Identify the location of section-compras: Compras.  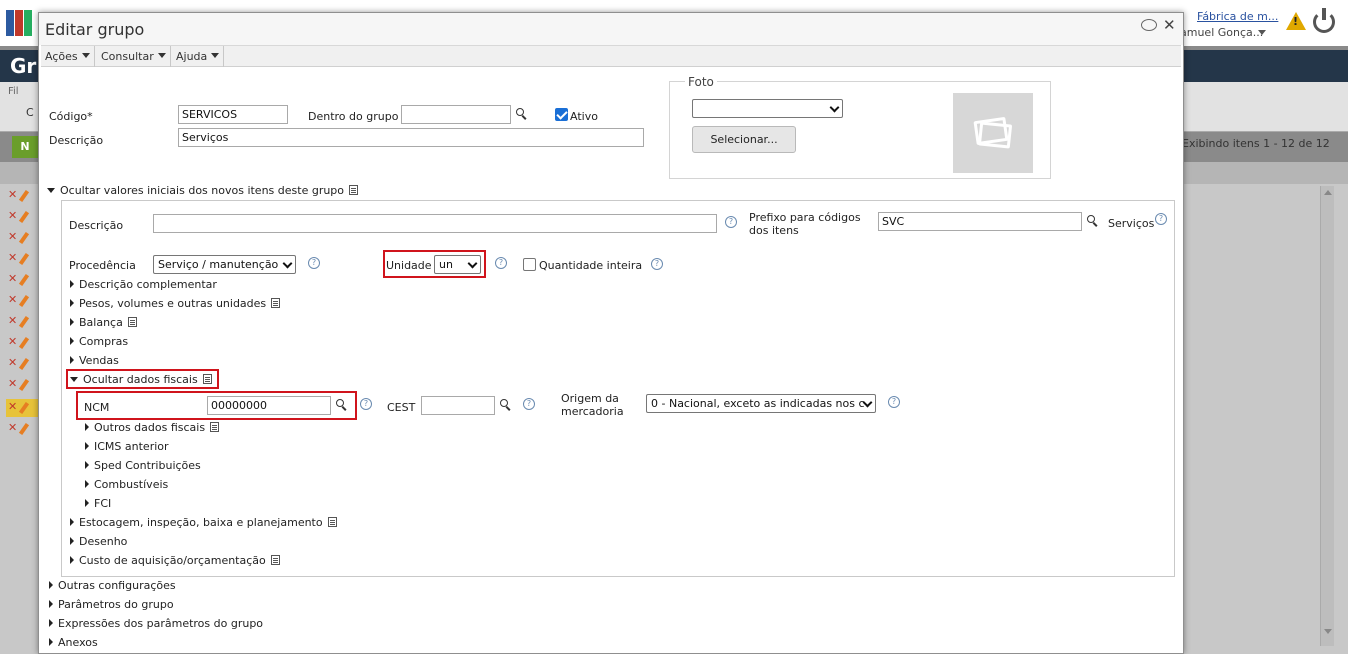
(99, 341).